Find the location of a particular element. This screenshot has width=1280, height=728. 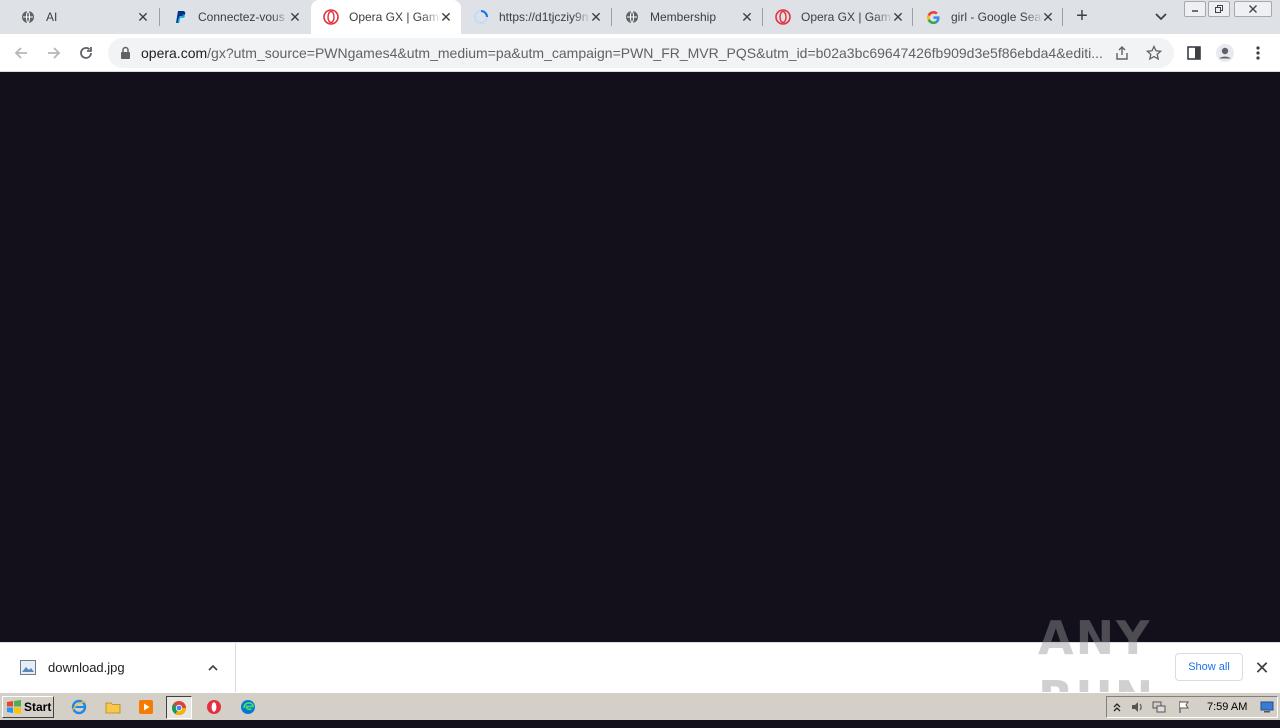

minimize-icon is located at coordinates (1195, 11).